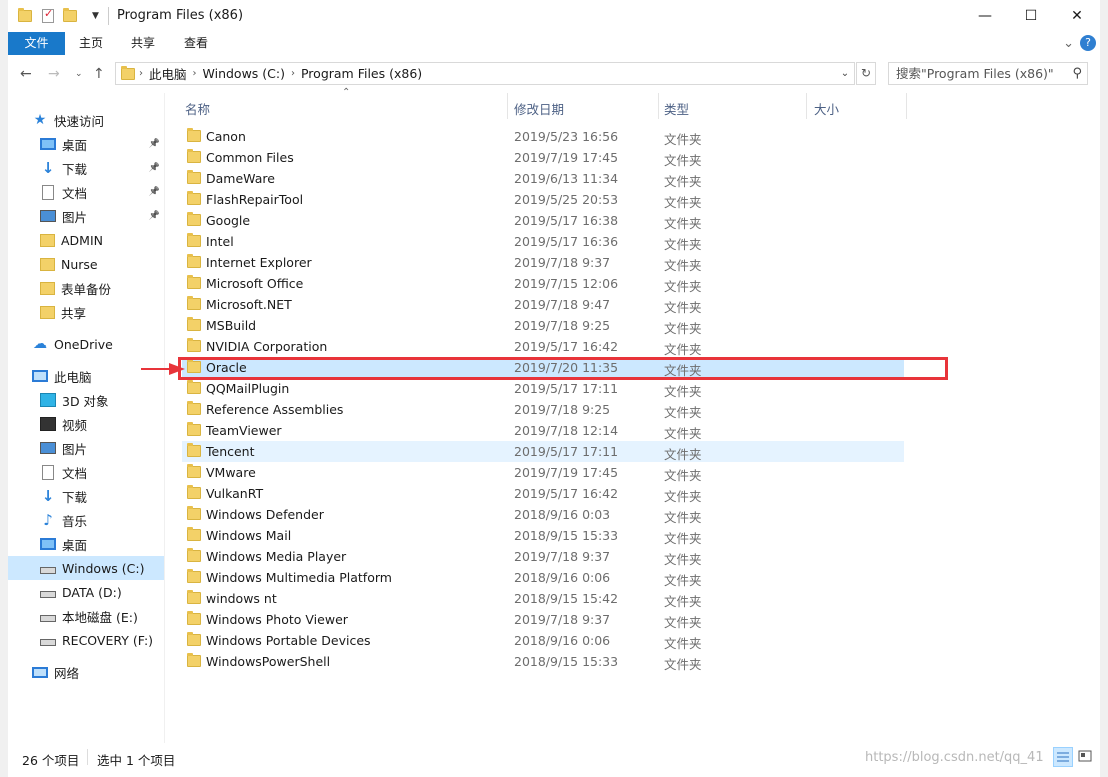  I want to click on nav-quick-access: ★ 快速访问, so click(86, 120).